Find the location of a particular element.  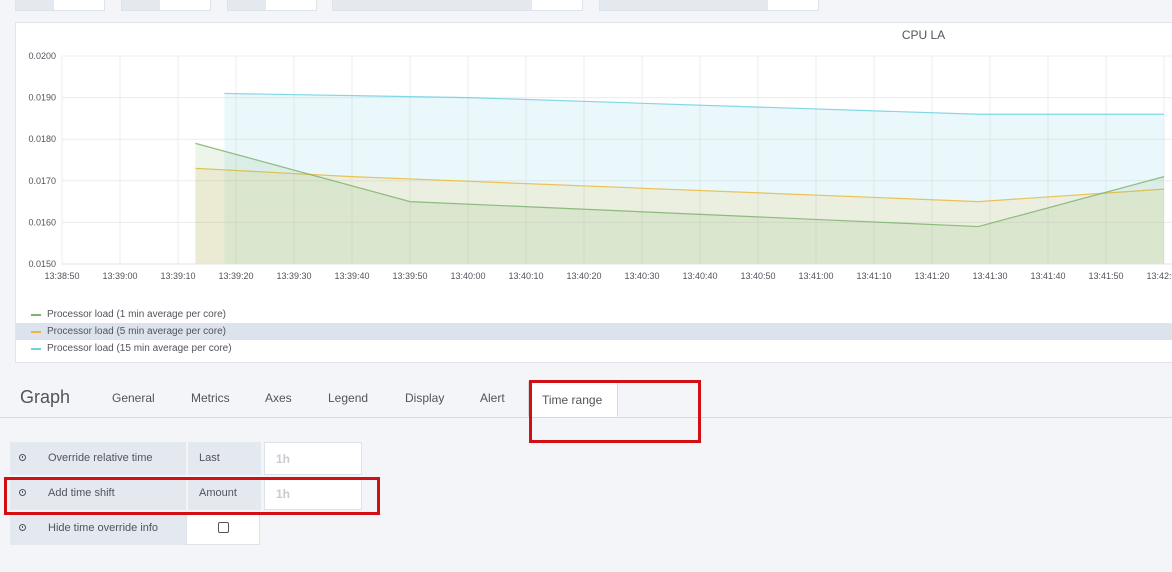

x-tick-label: 13:39:10 is located at coordinates (177, 276).